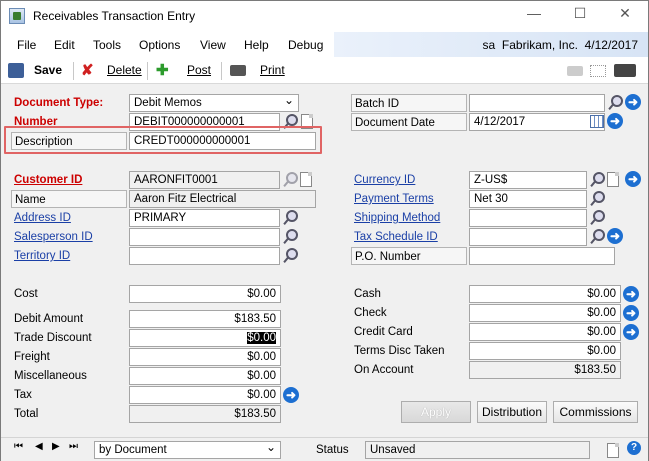 The width and height of the screenshot is (649, 461). I want to click on save-icon, so click(16, 70).